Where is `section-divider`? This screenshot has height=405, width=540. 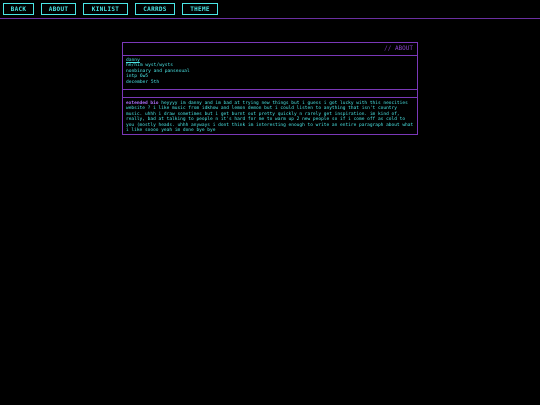 section-divider is located at coordinates (270, 94).